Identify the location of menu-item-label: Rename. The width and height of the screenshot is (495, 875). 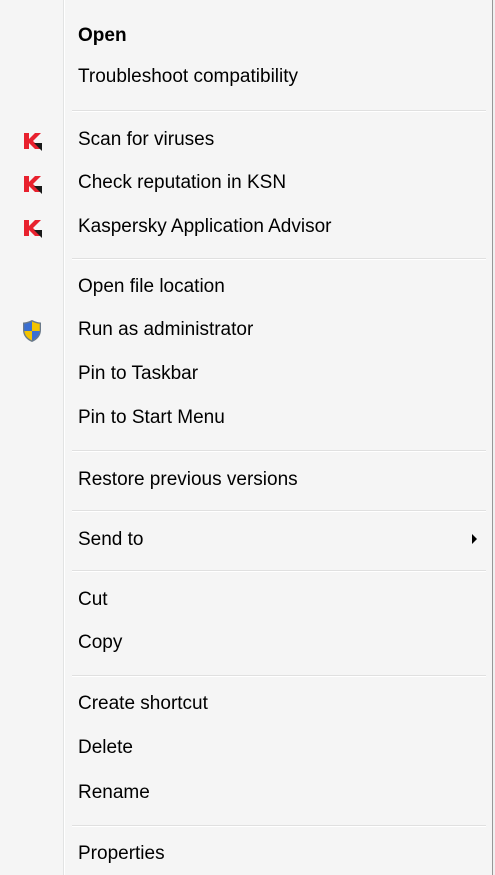
(114, 792).